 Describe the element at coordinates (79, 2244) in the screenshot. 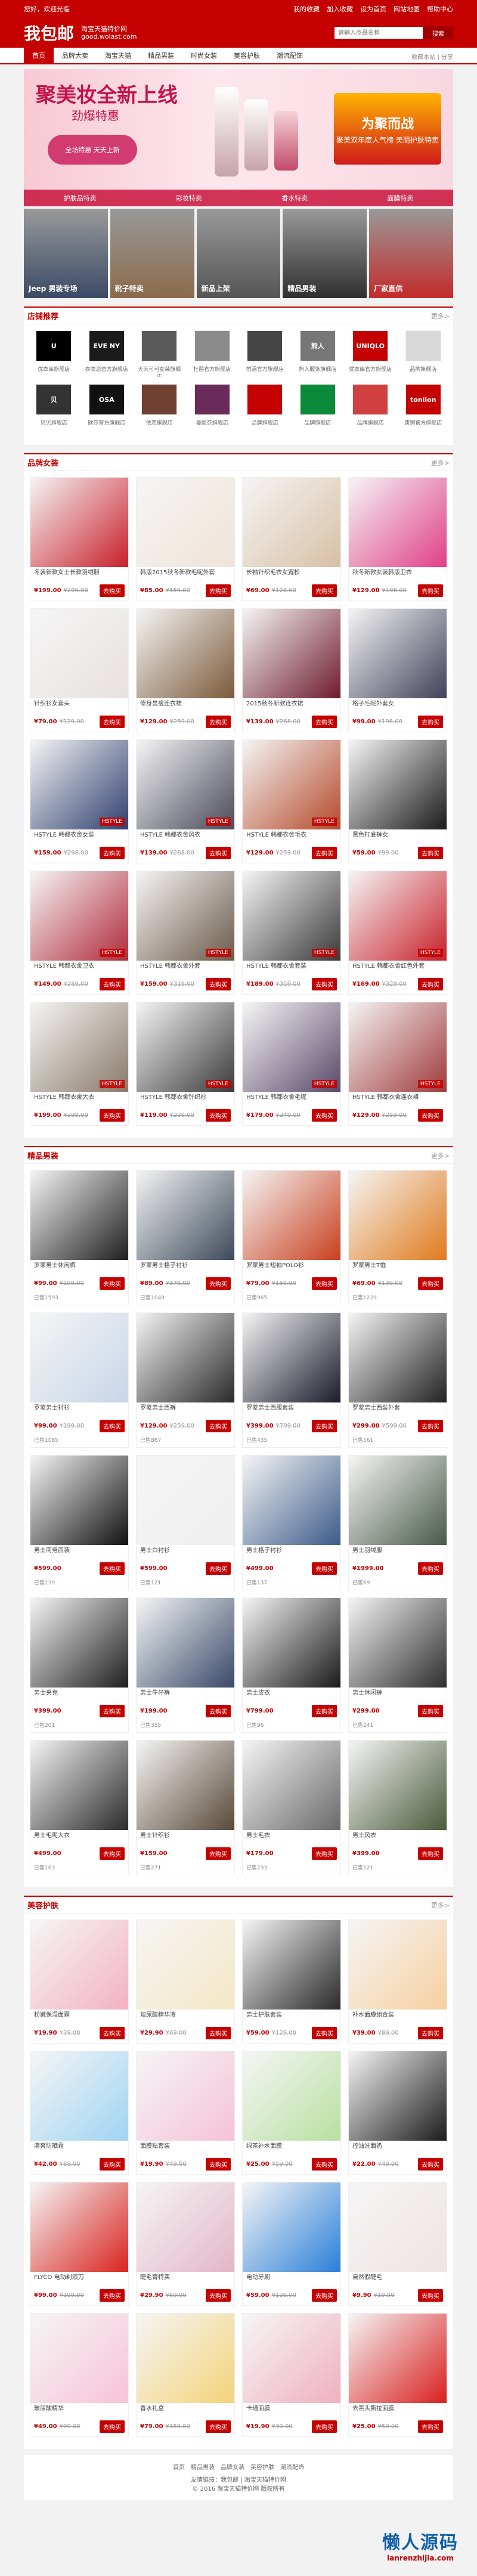

I see `product-card: FLYCO 电动剃须刀 ¥99.00 ¥199.00 去购买` at that location.